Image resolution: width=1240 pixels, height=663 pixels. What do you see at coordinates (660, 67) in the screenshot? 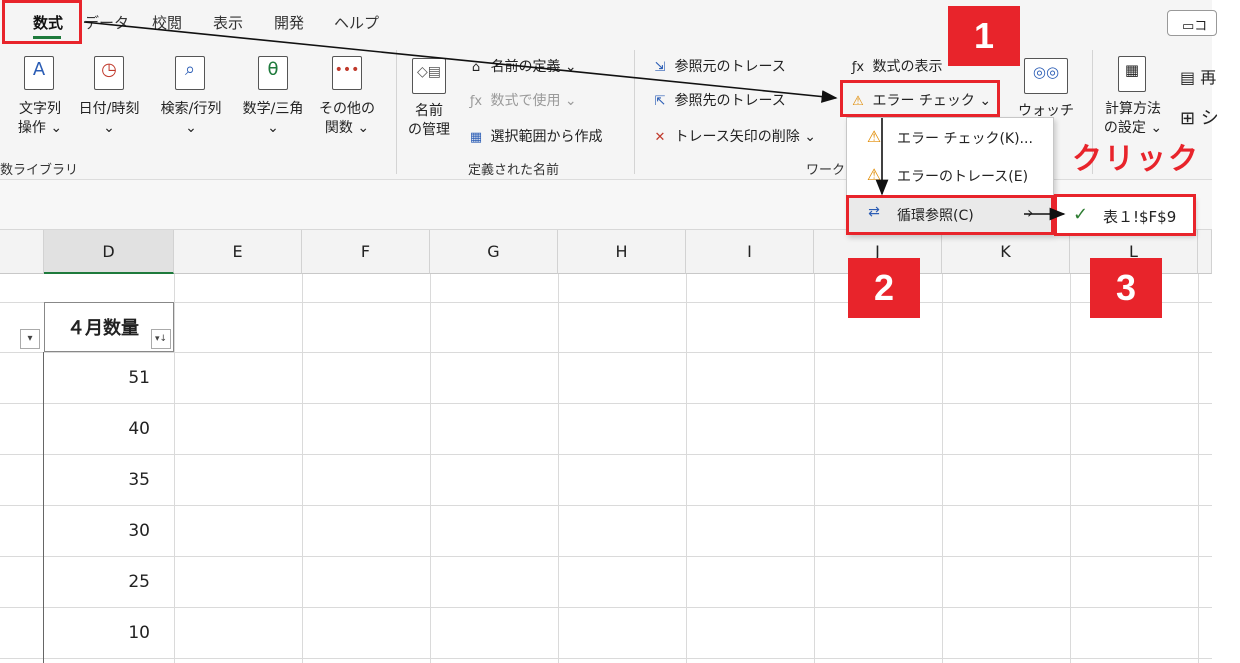
I see `trace-precedents-icon: ⇲` at bounding box center [660, 67].